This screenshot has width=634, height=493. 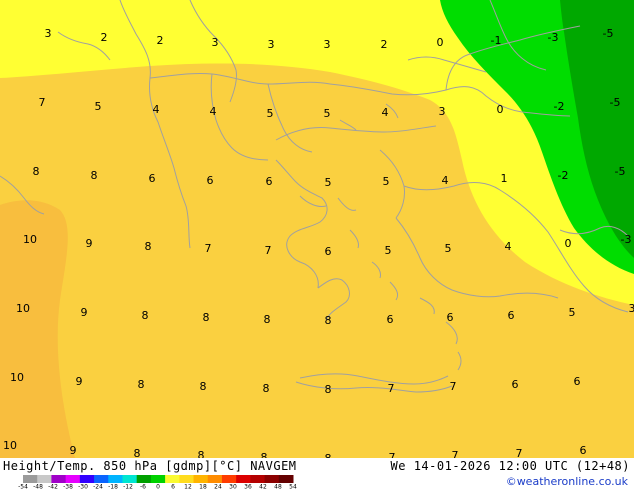 What do you see at coordinates (150, 466) in the screenshot?
I see `map-title: Height/Temp. 850 hPa [gdmp][°C] NAVGEM` at bounding box center [150, 466].